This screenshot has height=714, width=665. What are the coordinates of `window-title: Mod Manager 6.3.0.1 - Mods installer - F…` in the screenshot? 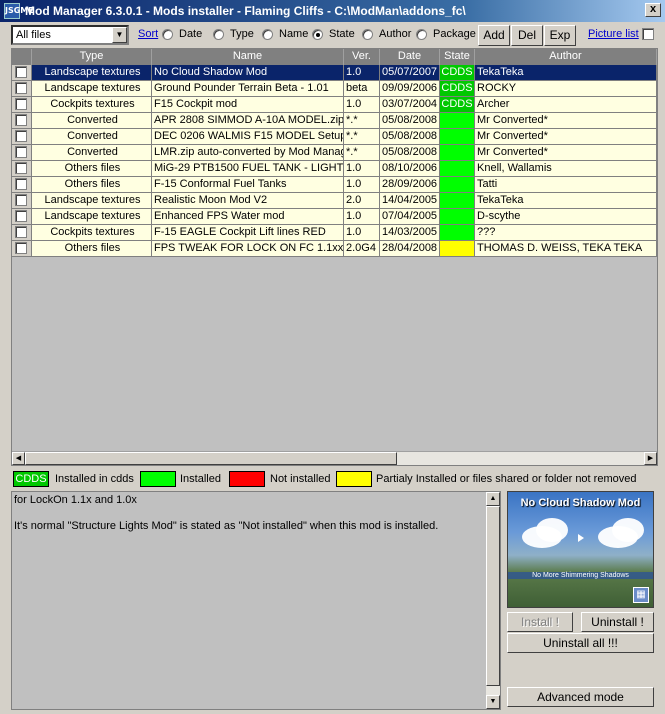 It's located at (245, 11).